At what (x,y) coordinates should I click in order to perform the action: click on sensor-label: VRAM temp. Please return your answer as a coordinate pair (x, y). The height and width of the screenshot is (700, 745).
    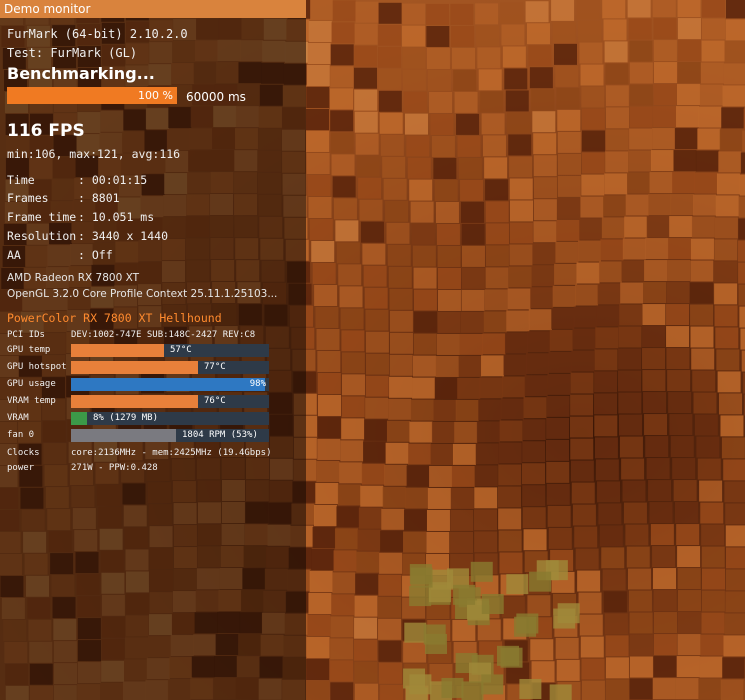
    Looking at the image, I should click on (31, 401).